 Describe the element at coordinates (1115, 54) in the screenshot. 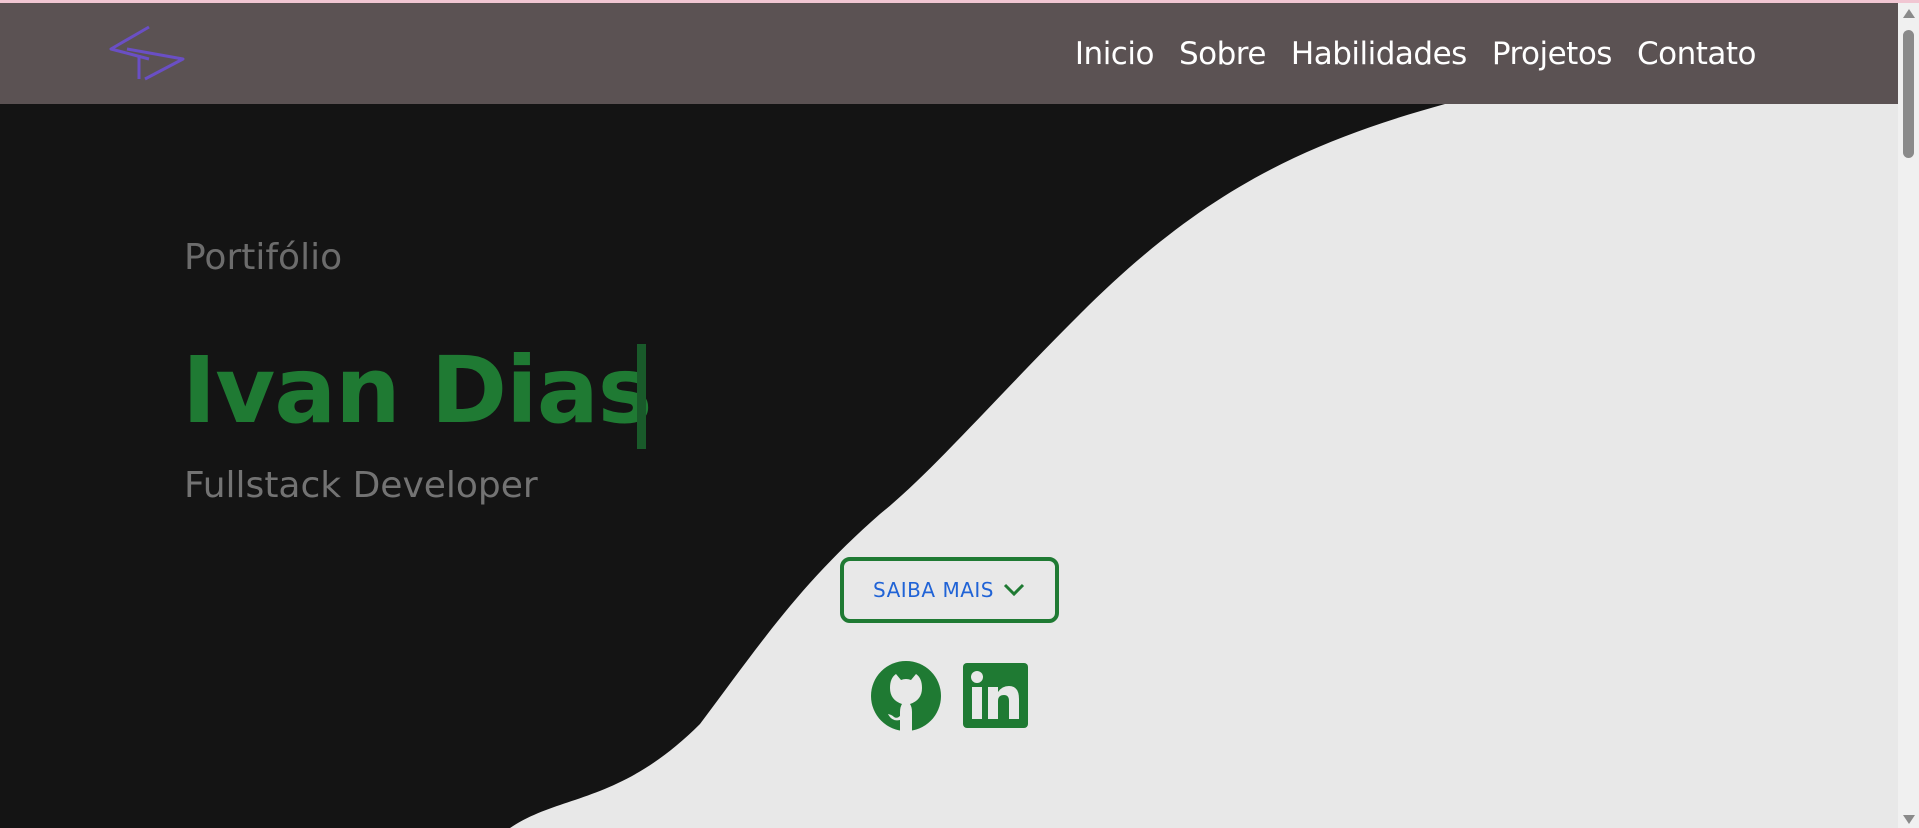

I see `nav-link-inicio: Inicio` at that location.